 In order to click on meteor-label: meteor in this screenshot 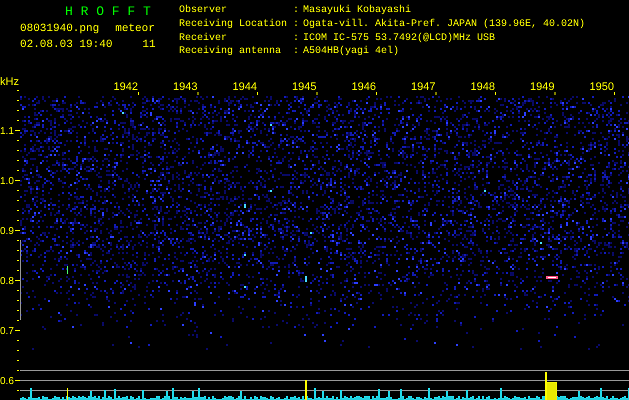, I will do `click(135, 29)`.